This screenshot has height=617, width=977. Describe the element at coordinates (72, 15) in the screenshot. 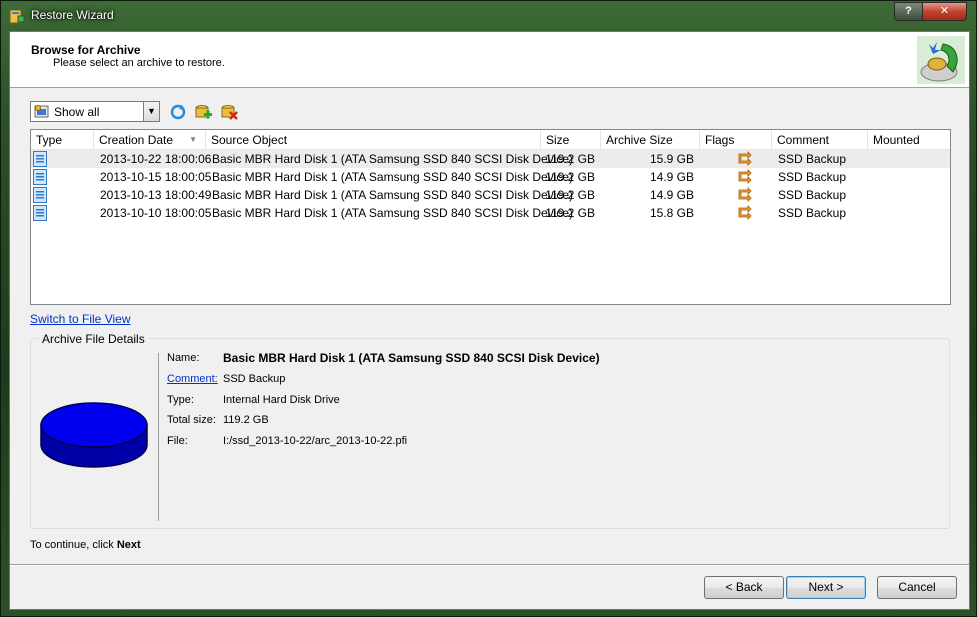

I see `window-title: Restore Wizard` at that location.